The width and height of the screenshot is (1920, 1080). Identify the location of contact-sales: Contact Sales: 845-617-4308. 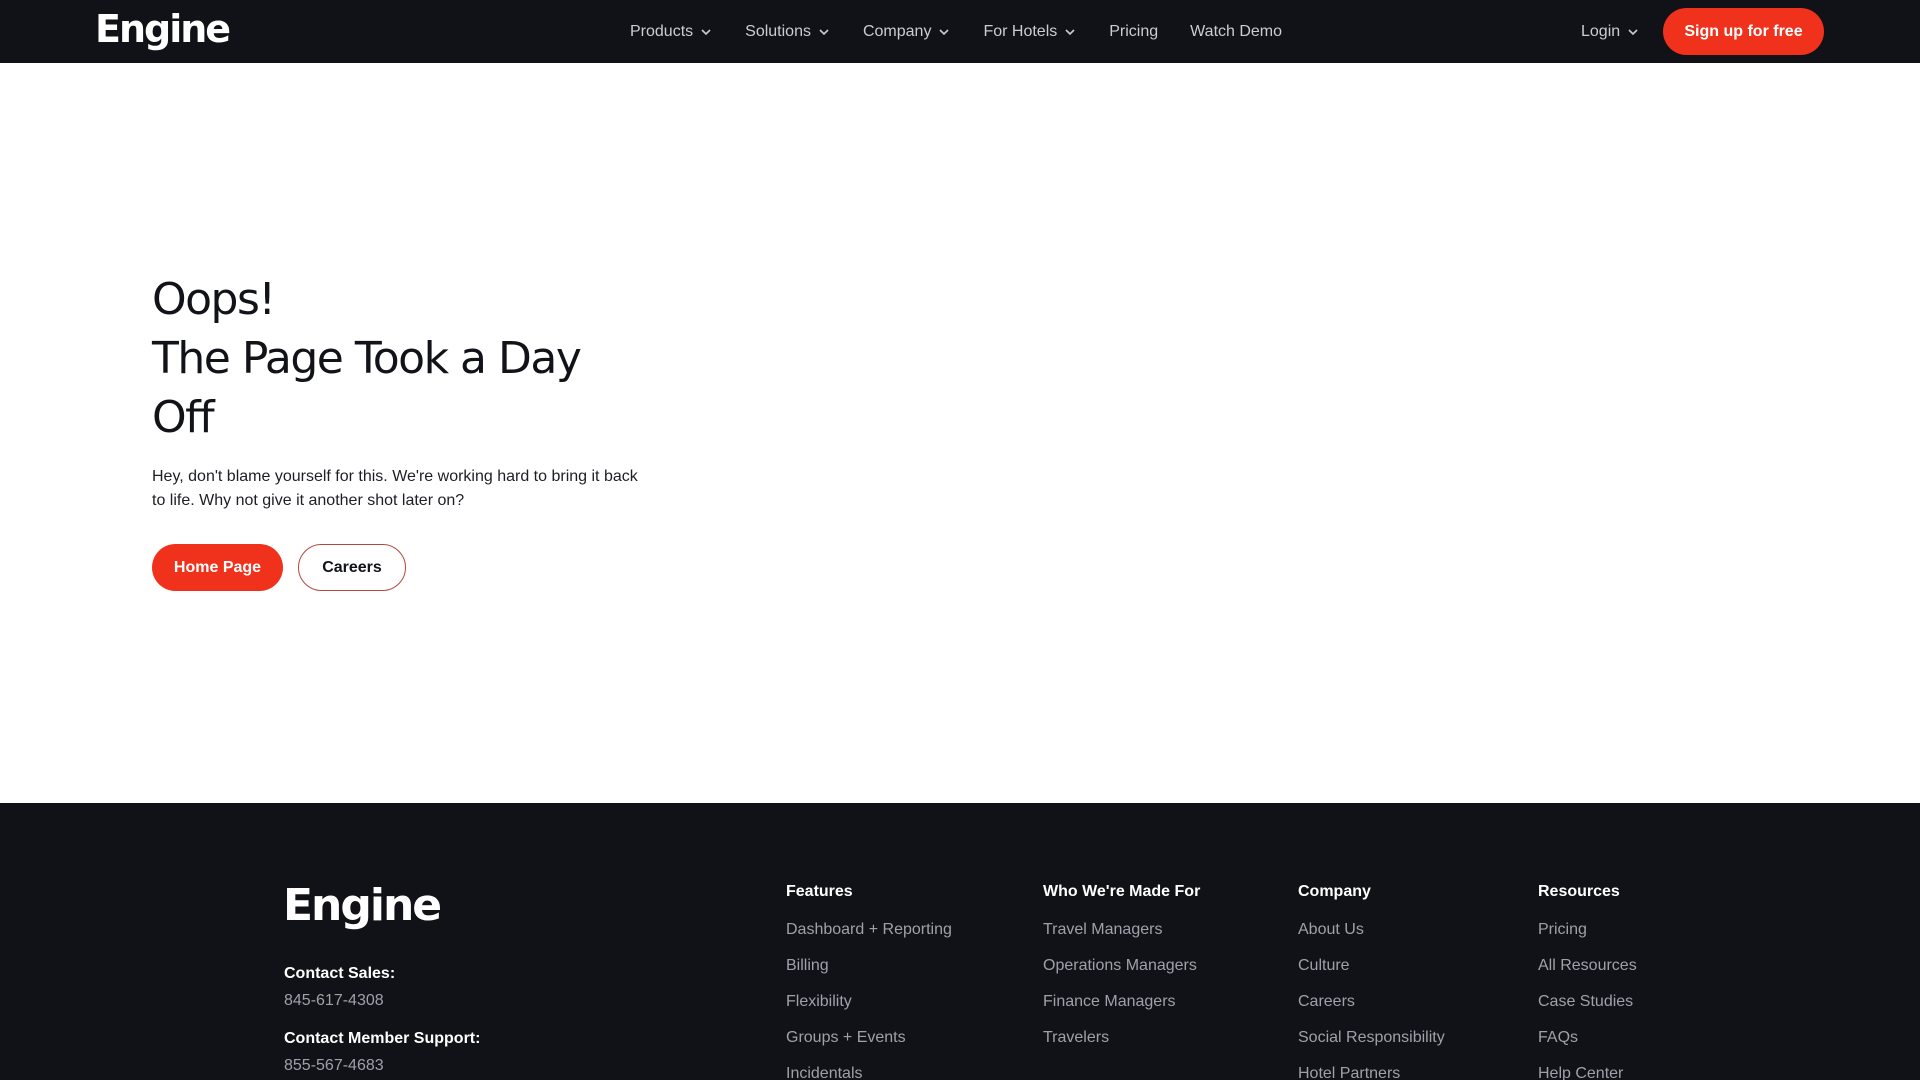
(339, 987).